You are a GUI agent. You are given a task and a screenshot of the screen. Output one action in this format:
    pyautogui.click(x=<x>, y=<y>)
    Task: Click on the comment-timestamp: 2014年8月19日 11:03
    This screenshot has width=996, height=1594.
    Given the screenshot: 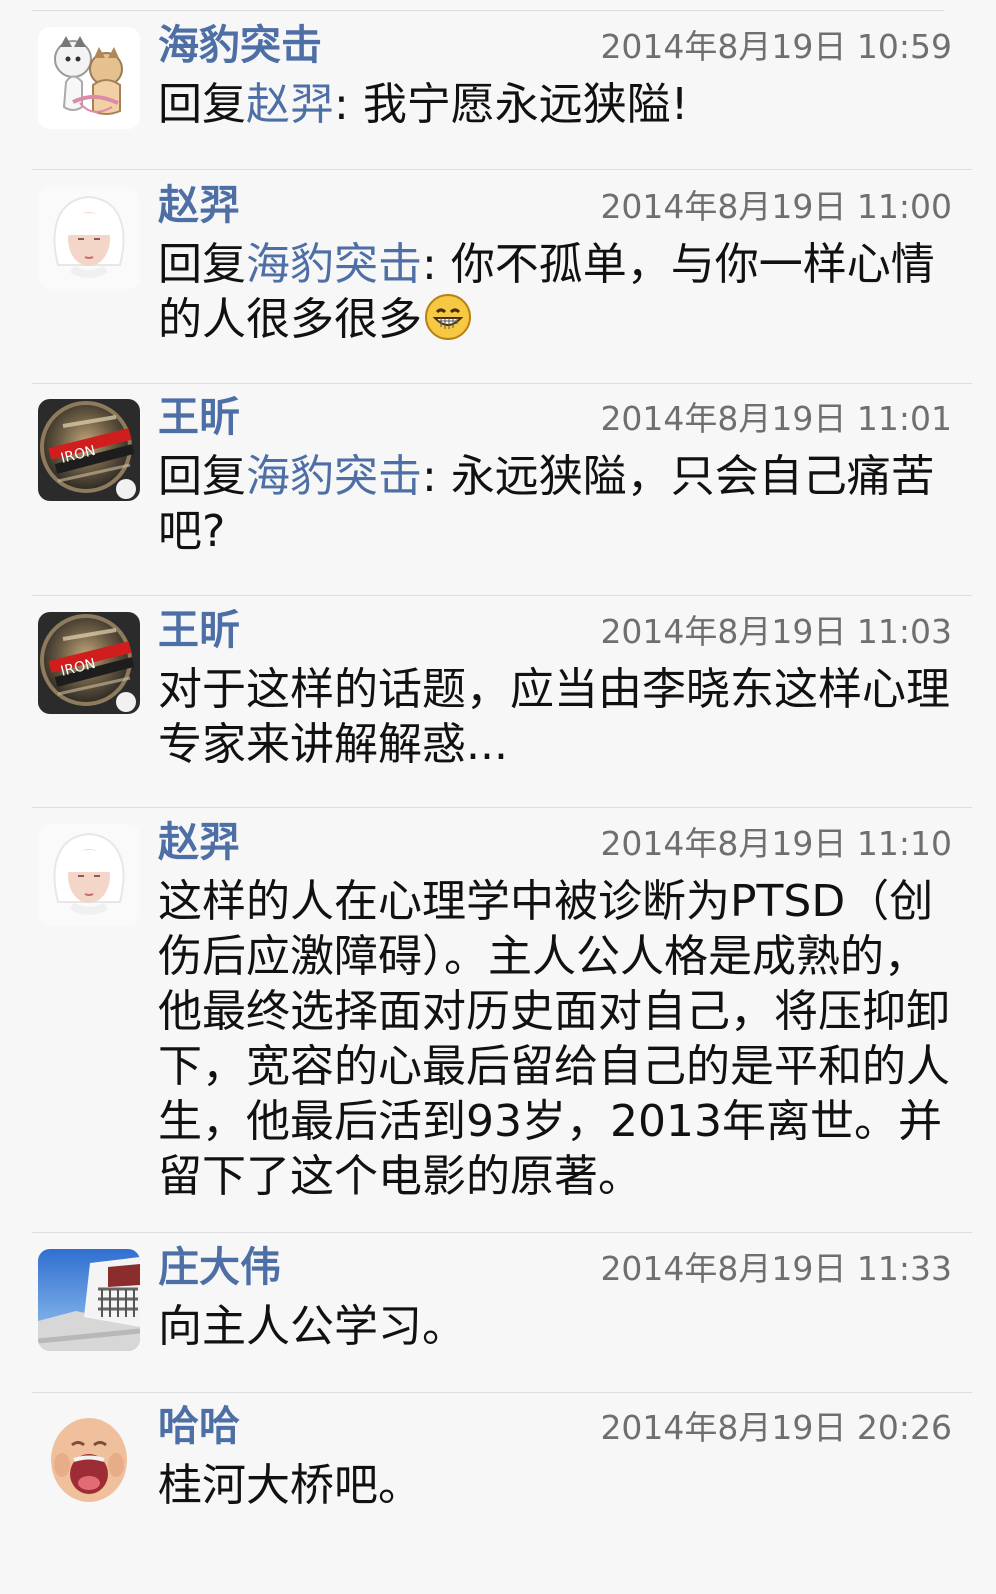 What is the action you would take?
    pyautogui.click(x=776, y=631)
    